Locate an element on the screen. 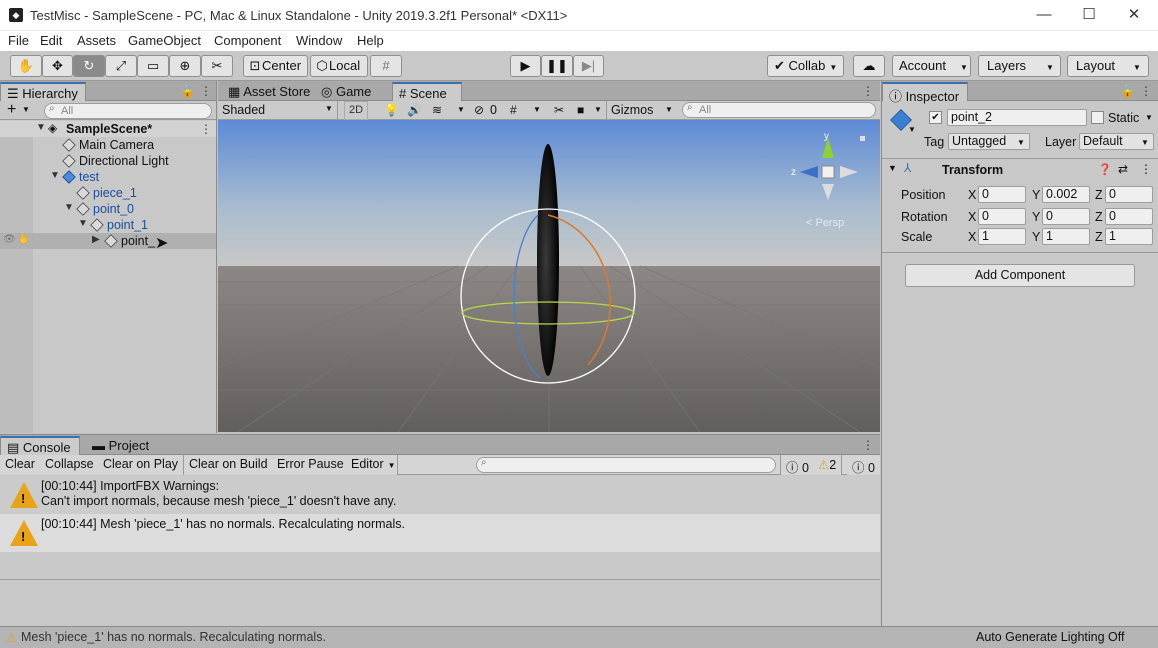 The width and height of the screenshot is (1158, 648). add-component-button: Add Component is located at coordinates (1020, 275).